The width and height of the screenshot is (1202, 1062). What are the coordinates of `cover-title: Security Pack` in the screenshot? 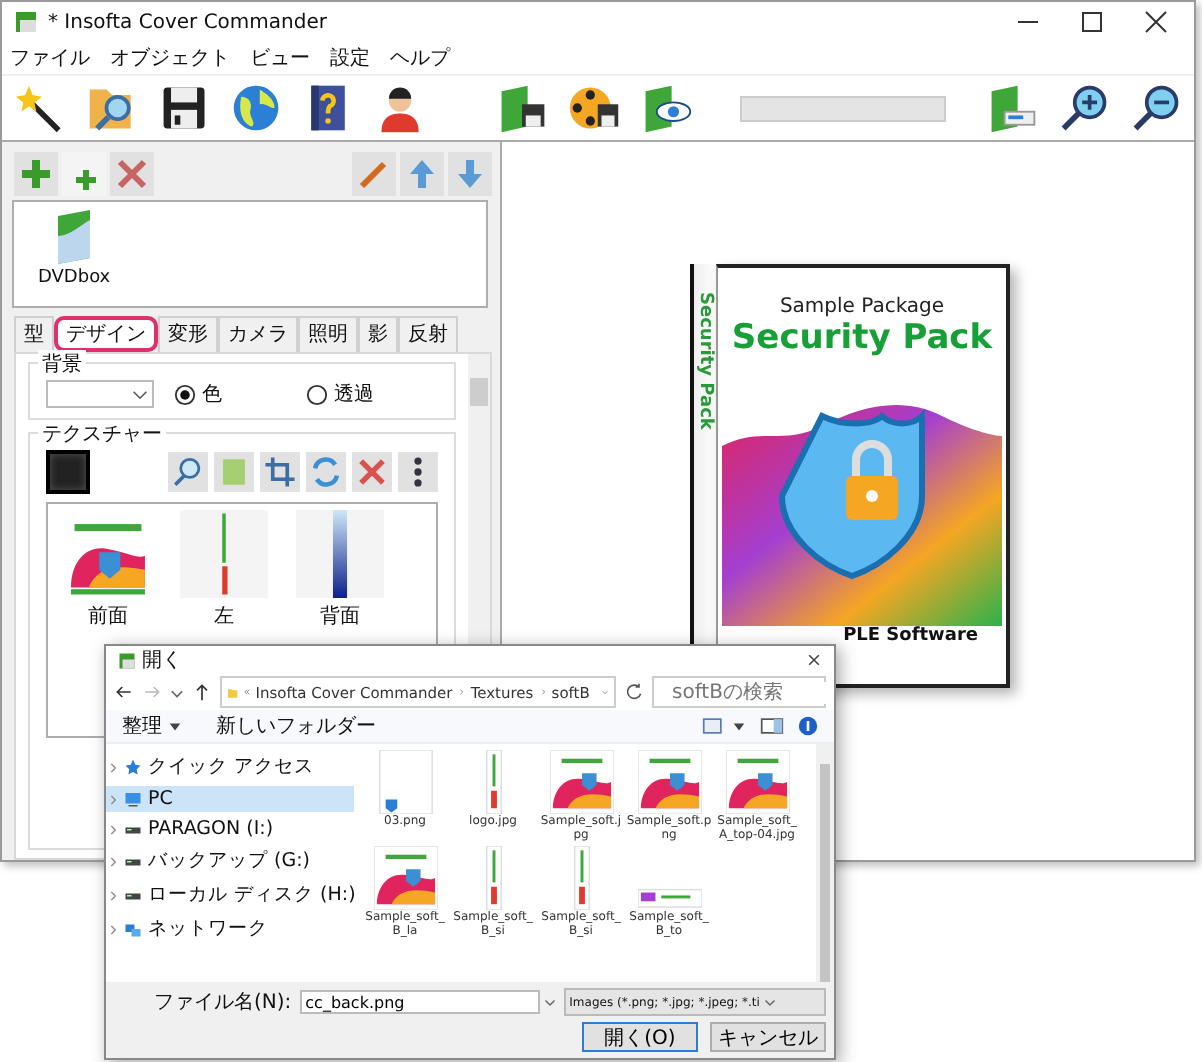 It's located at (862, 338).